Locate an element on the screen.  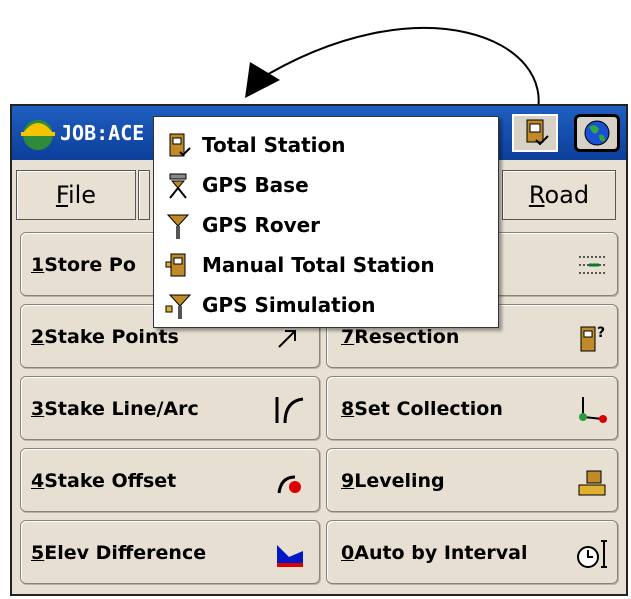
job-label: JOB:ACE is located at coordinates (102, 133).